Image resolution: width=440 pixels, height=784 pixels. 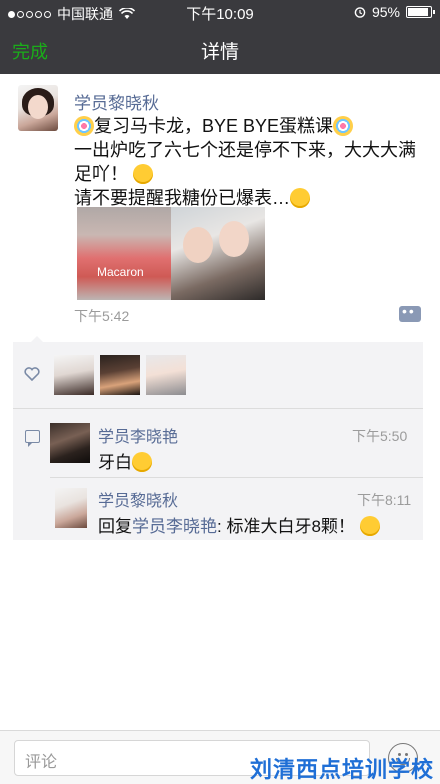 What do you see at coordinates (286, 526) in the screenshot?
I see `reply-text-body: : 标准大白牙8颗！` at bounding box center [286, 526].